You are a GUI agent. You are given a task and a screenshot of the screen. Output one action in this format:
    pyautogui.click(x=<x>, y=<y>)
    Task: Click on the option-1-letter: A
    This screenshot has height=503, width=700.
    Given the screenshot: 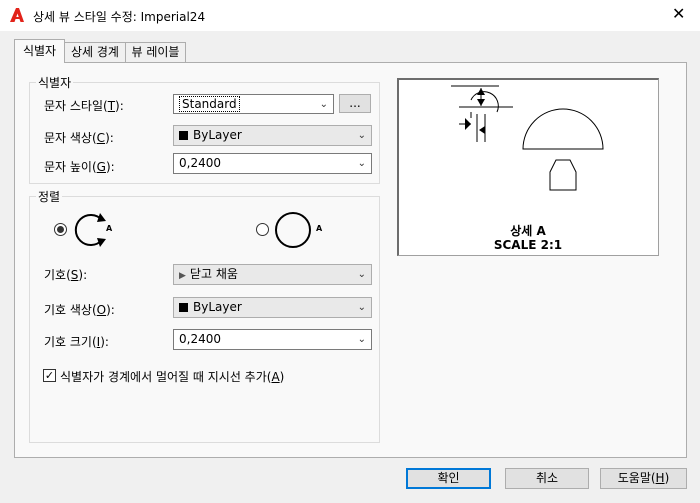 What is the action you would take?
    pyautogui.click(x=109, y=228)
    